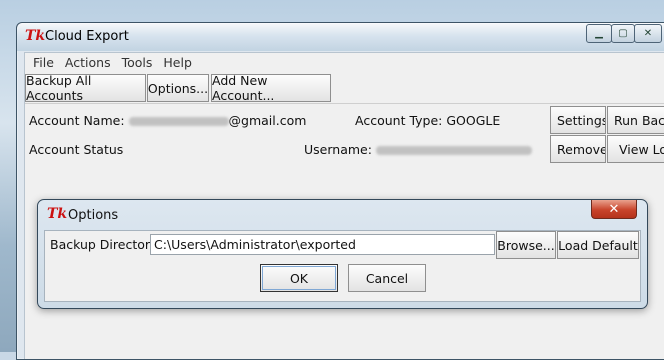  What do you see at coordinates (578, 149) in the screenshot?
I see `remove-button: Remove` at bounding box center [578, 149].